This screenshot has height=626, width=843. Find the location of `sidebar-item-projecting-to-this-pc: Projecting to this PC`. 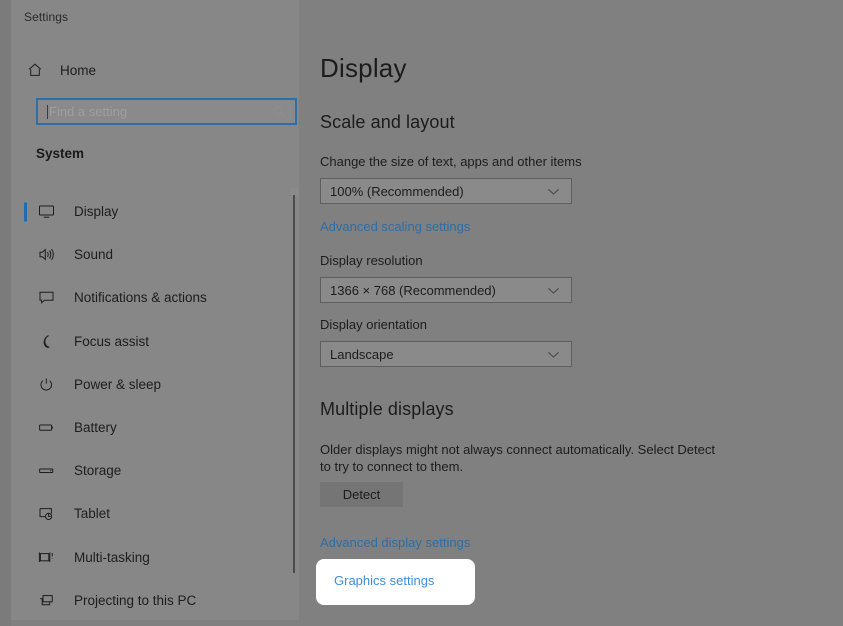

sidebar-item-projecting-to-this-pc: Projecting to this PC is located at coordinates (155, 600).